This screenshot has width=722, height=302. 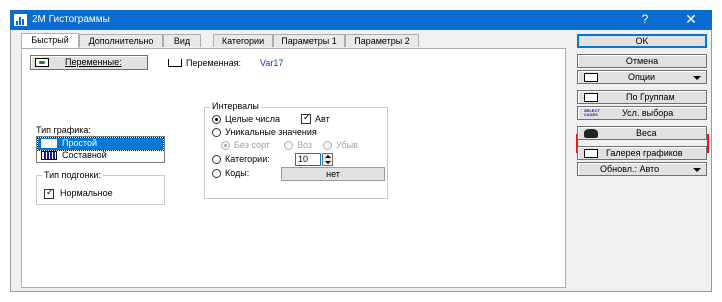 What do you see at coordinates (308, 159) in the screenshot?
I see `categories-input: 10` at bounding box center [308, 159].